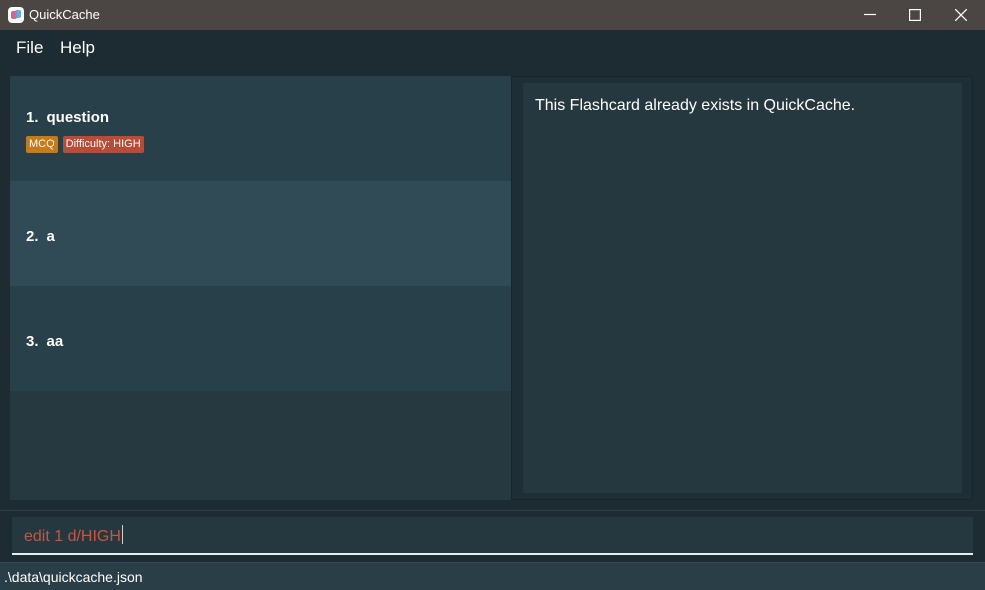 This screenshot has width=985, height=590. What do you see at coordinates (55, 341) in the screenshot?
I see `flashcard-question: aa` at bounding box center [55, 341].